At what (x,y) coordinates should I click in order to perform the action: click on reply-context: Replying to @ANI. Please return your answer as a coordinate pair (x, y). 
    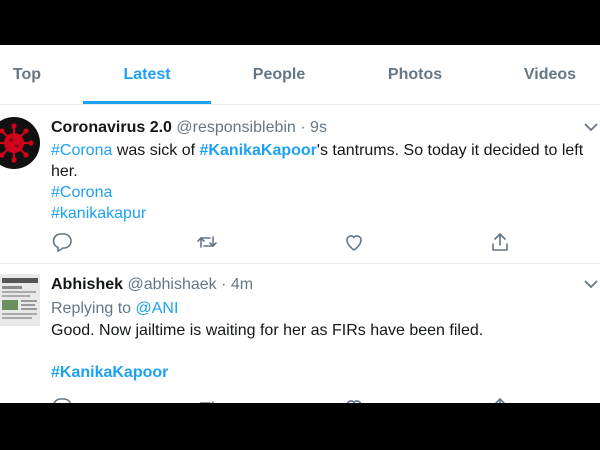
    Looking at the image, I should click on (321, 308).